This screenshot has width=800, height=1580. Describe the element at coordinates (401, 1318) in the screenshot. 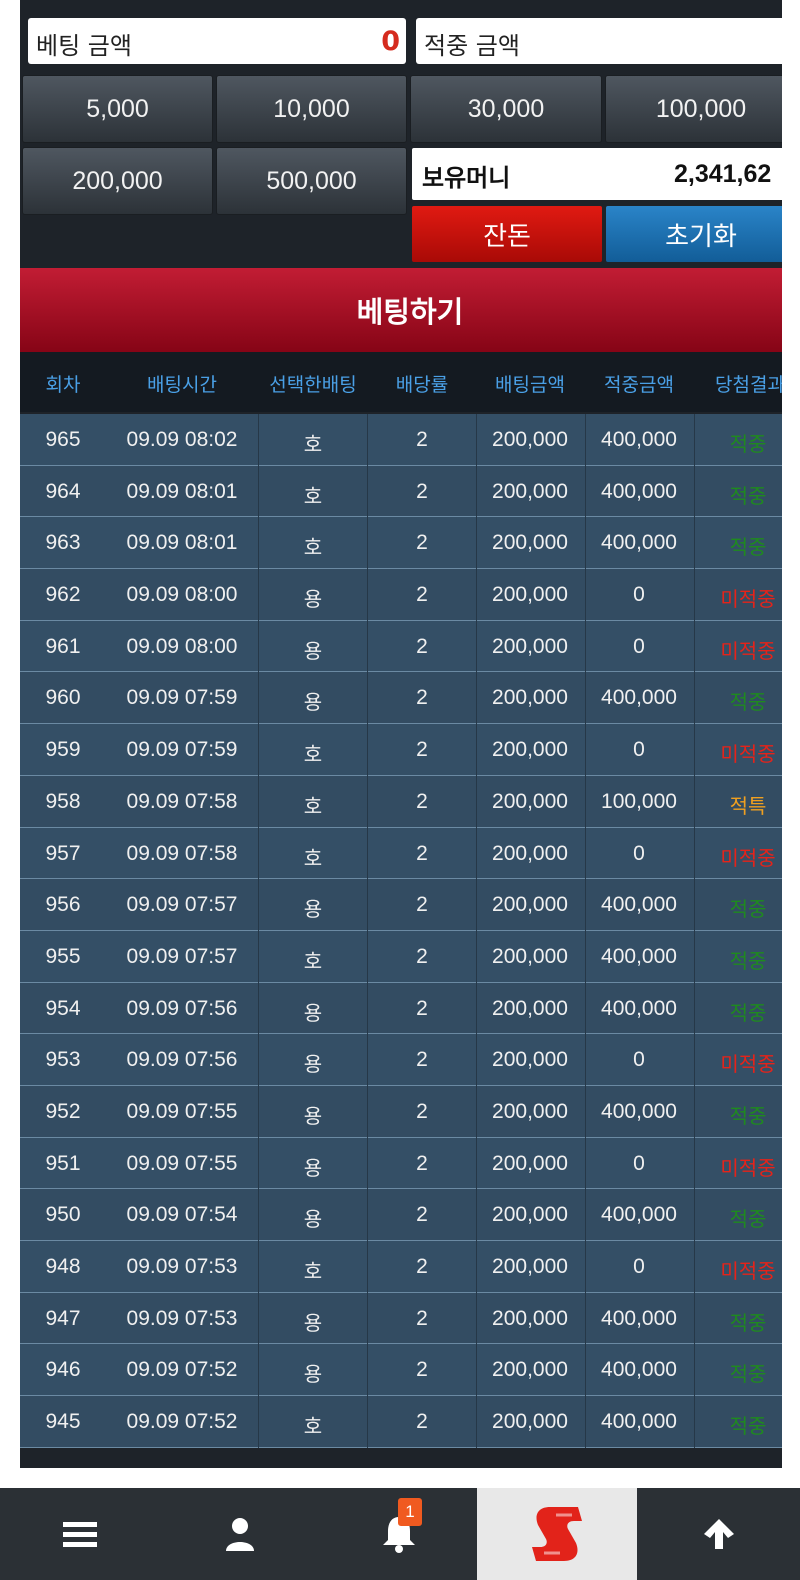

I see `table-row: 947 09.09 07:53 용 2 200,000 400,000 적중` at that location.